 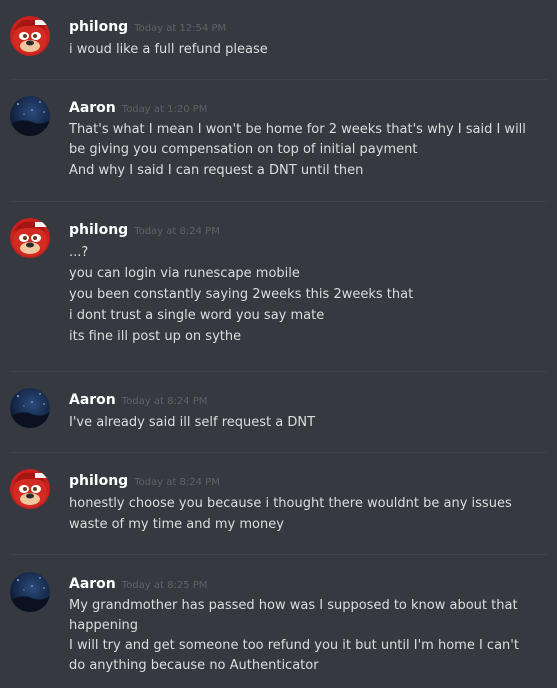 What do you see at coordinates (176, 524) in the screenshot?
I see `message-line: waste of my time and my money` at bounding box center [176, 524].